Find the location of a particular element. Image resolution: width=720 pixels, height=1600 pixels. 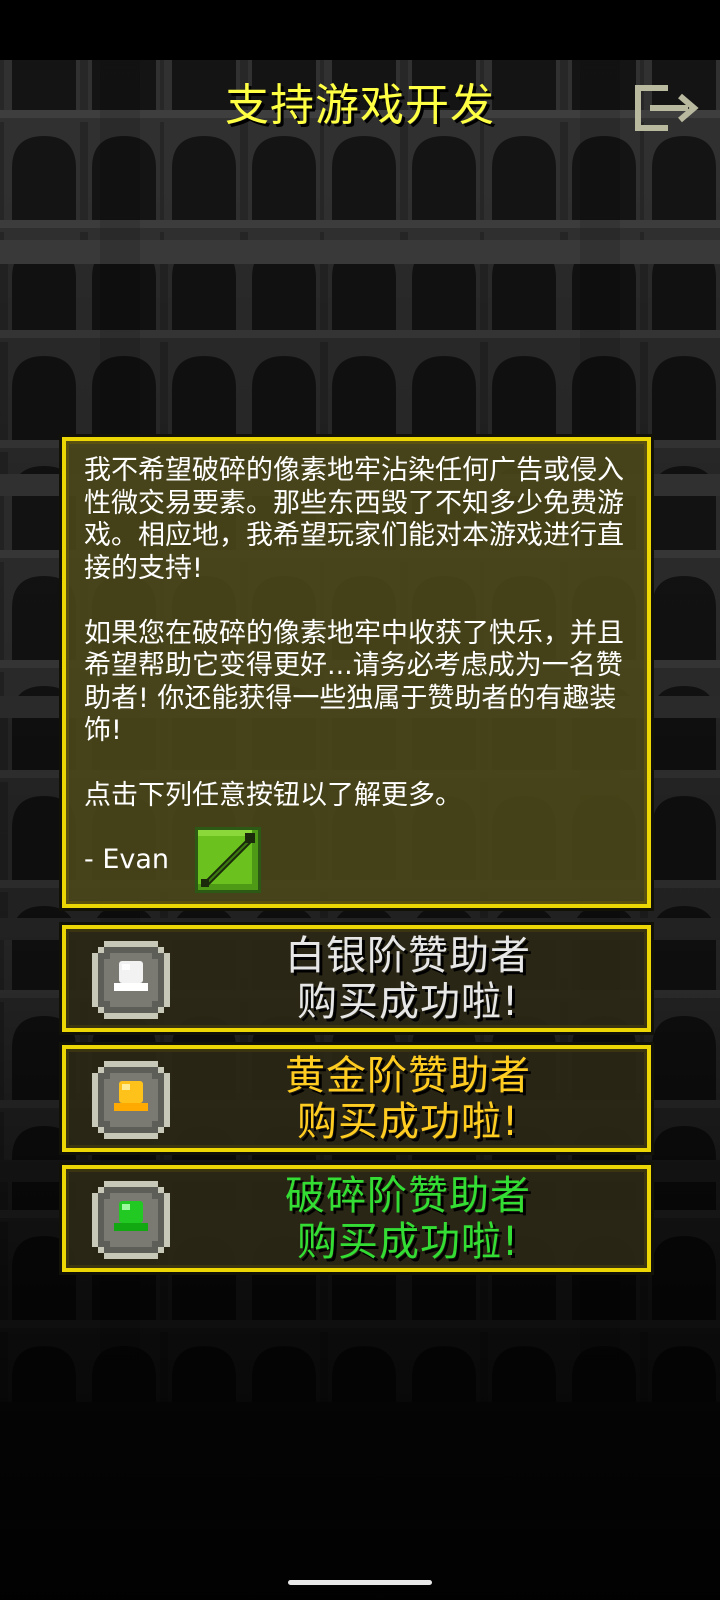

gold-supporter-icon is located at coordinates (131, 1100).